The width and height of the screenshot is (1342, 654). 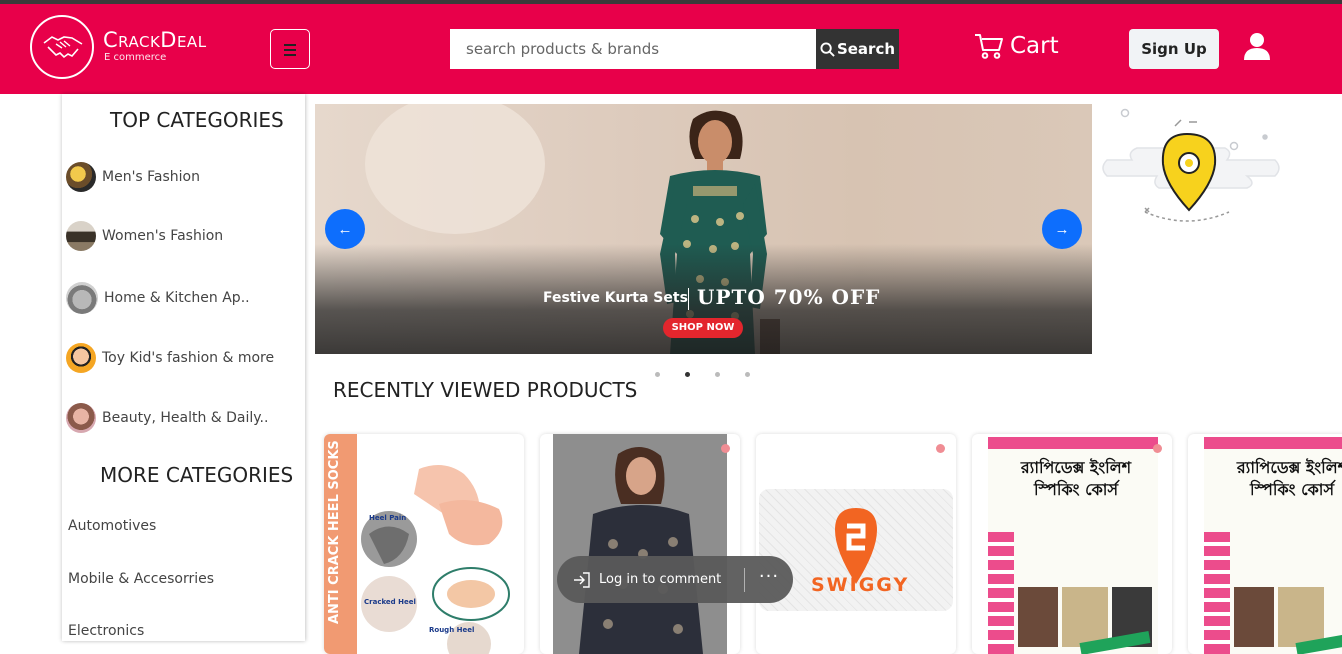 I want to click on more-options-button: ···, so click(x=769, y=576).